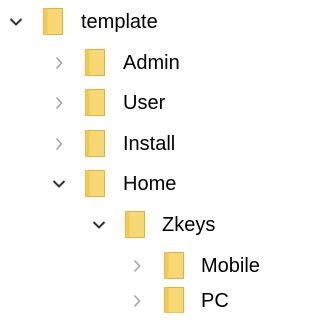 The height and width of the screenshot is (320, 320). What do you see at coordinates (151, 63) in the screenshot?
I see `tree-node-label: Admin` at bounding box center [151, 63].